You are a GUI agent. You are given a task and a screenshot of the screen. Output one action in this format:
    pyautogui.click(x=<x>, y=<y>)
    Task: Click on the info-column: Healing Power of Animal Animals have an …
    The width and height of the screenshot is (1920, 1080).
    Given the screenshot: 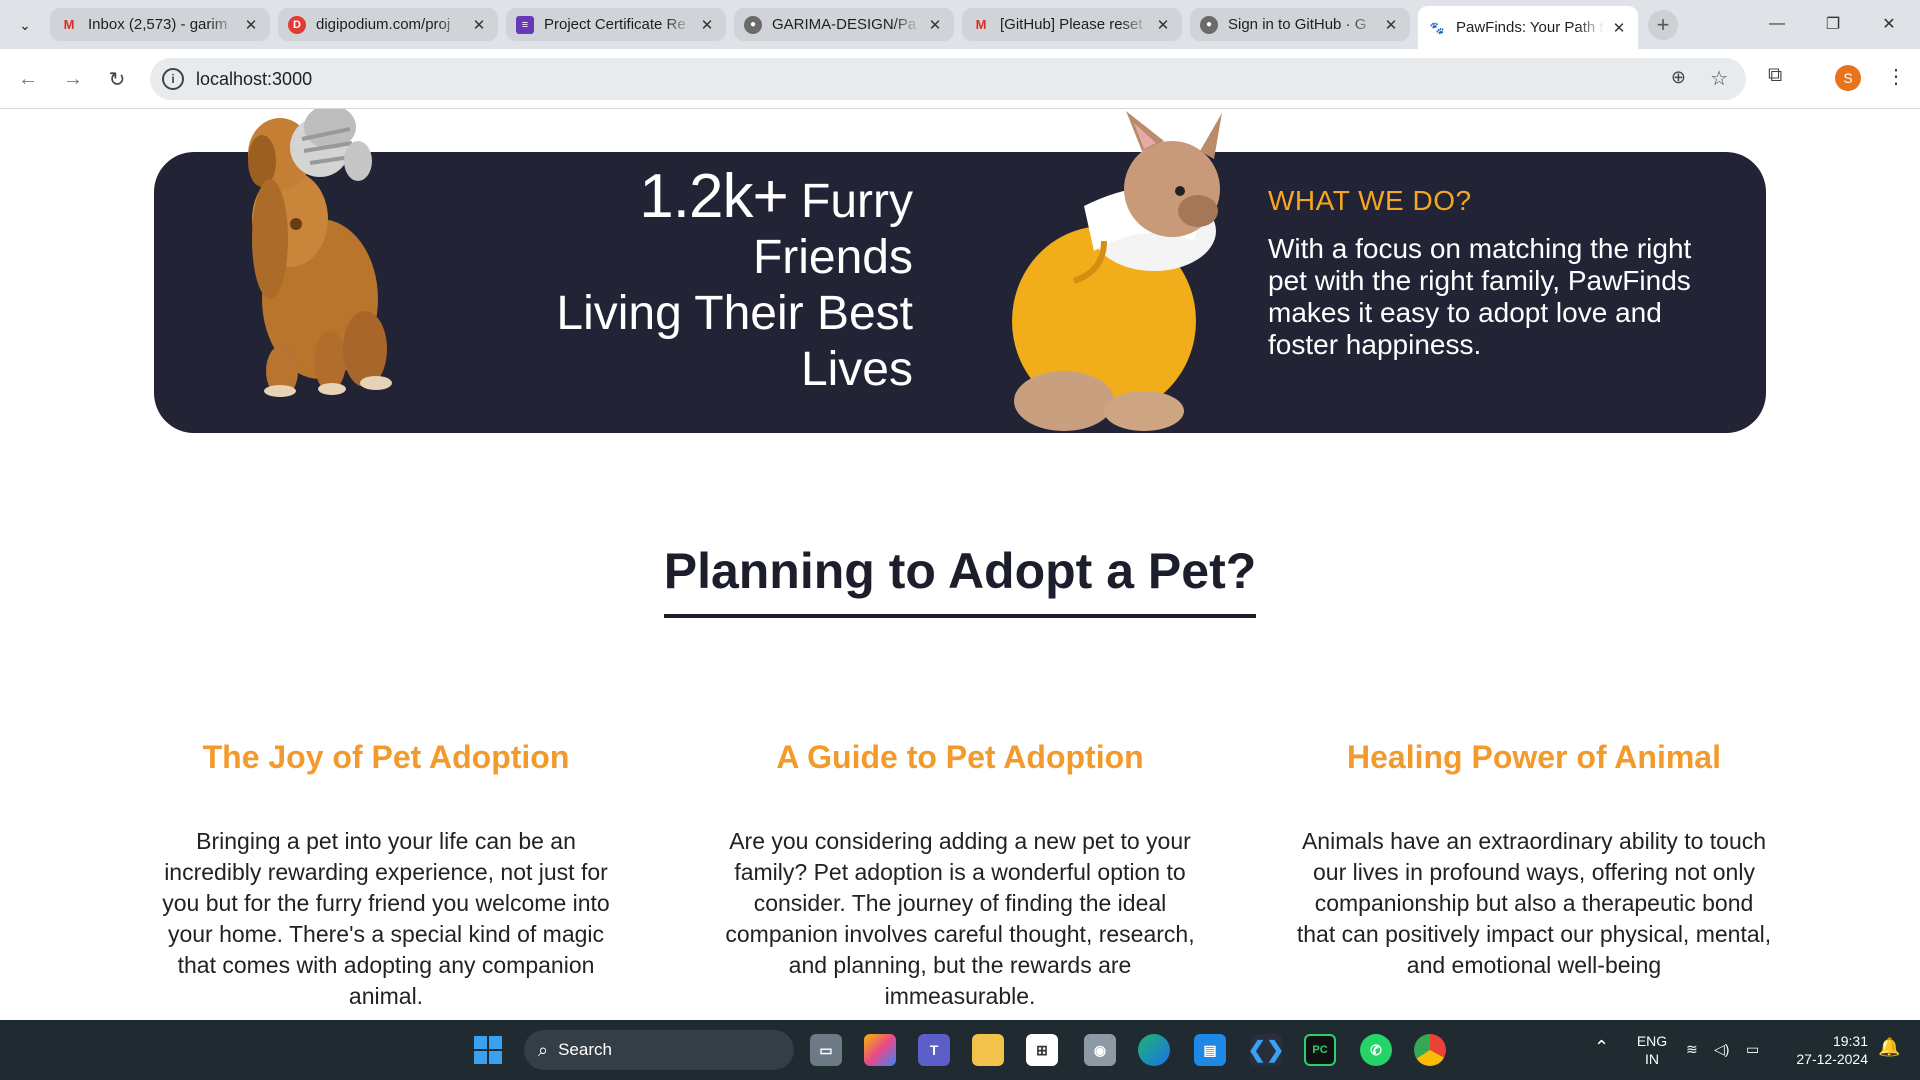 What is the action you would take?
    pyautogui.click(x=1534, y=860)
    